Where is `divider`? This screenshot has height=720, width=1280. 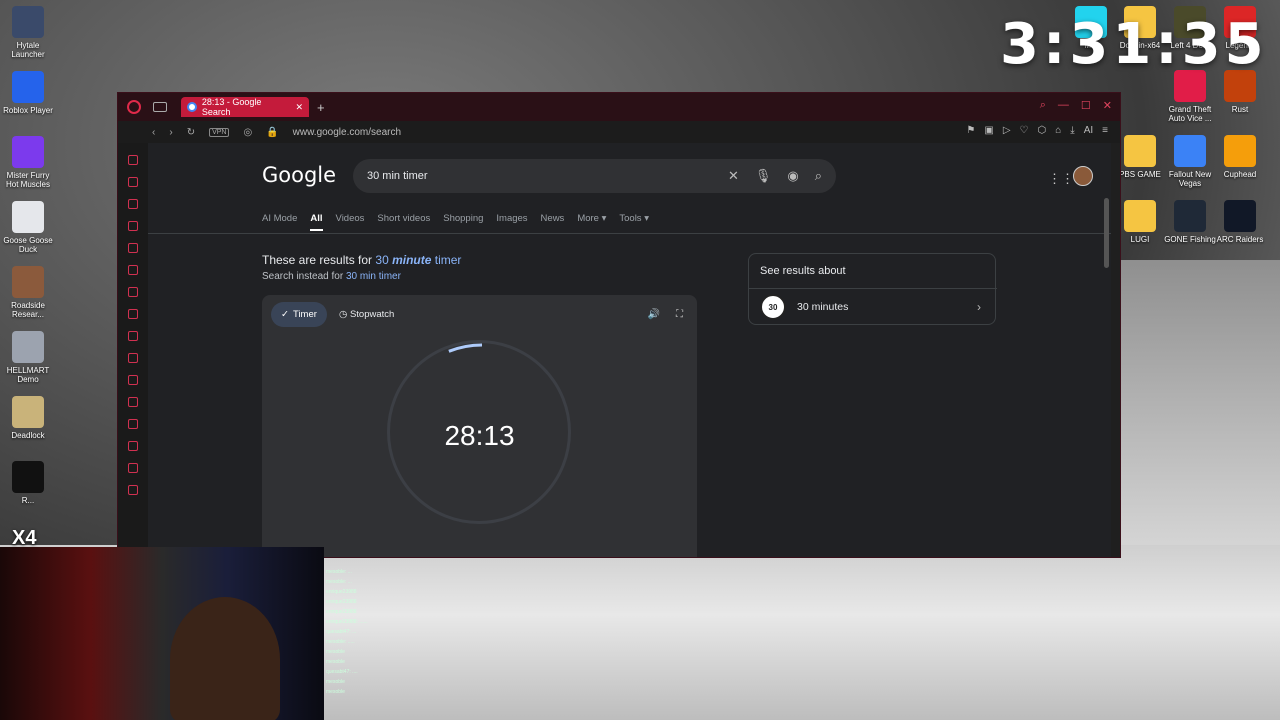
divider is located at coordinates (629, 233).